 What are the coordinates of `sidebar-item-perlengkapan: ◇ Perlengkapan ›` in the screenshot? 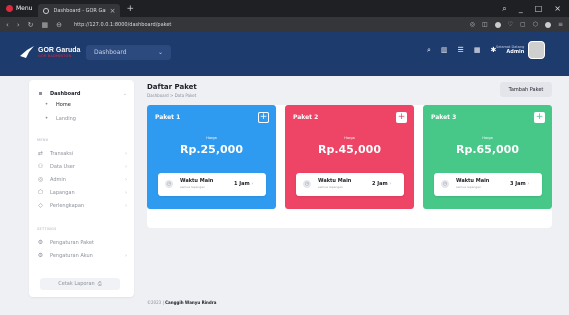 It's located at (82, 205).